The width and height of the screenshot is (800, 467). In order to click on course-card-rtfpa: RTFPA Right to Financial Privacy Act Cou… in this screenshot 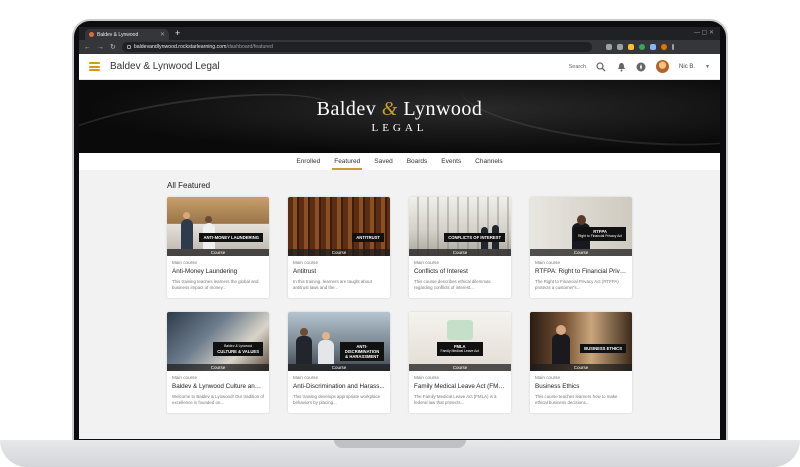, I will do `click(581, 247)`.